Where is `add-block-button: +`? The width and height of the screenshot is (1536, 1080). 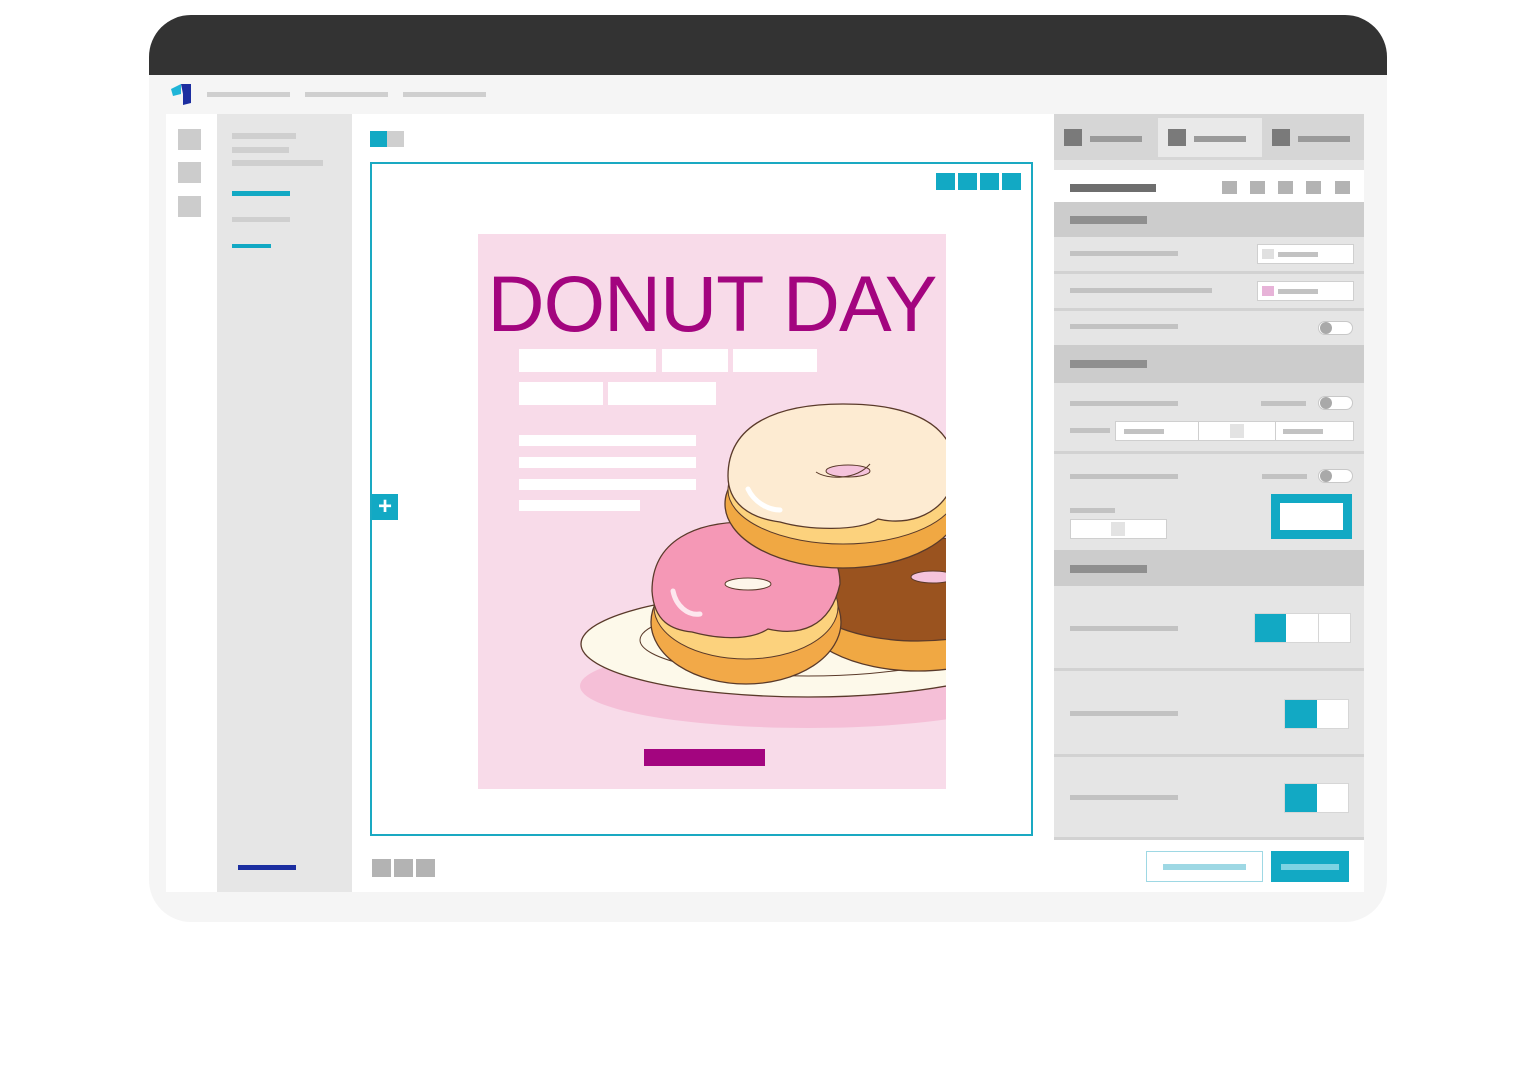 add-block-button: + is located at coordinates (385, 507).